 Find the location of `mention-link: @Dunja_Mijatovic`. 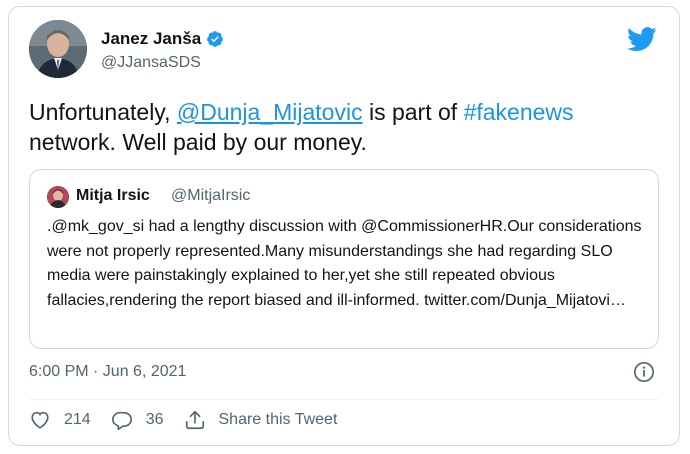

mention-link: @Dunja_Mijatovic is located at coordinates (270, 112).